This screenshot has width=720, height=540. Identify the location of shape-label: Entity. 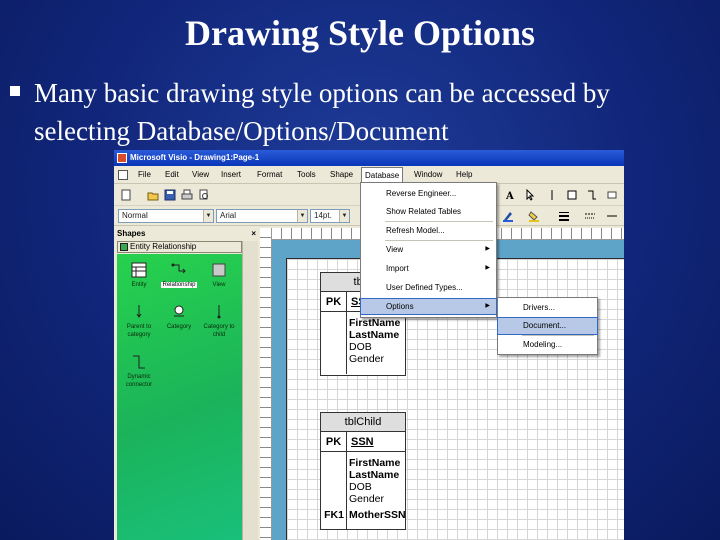
(139, 285).